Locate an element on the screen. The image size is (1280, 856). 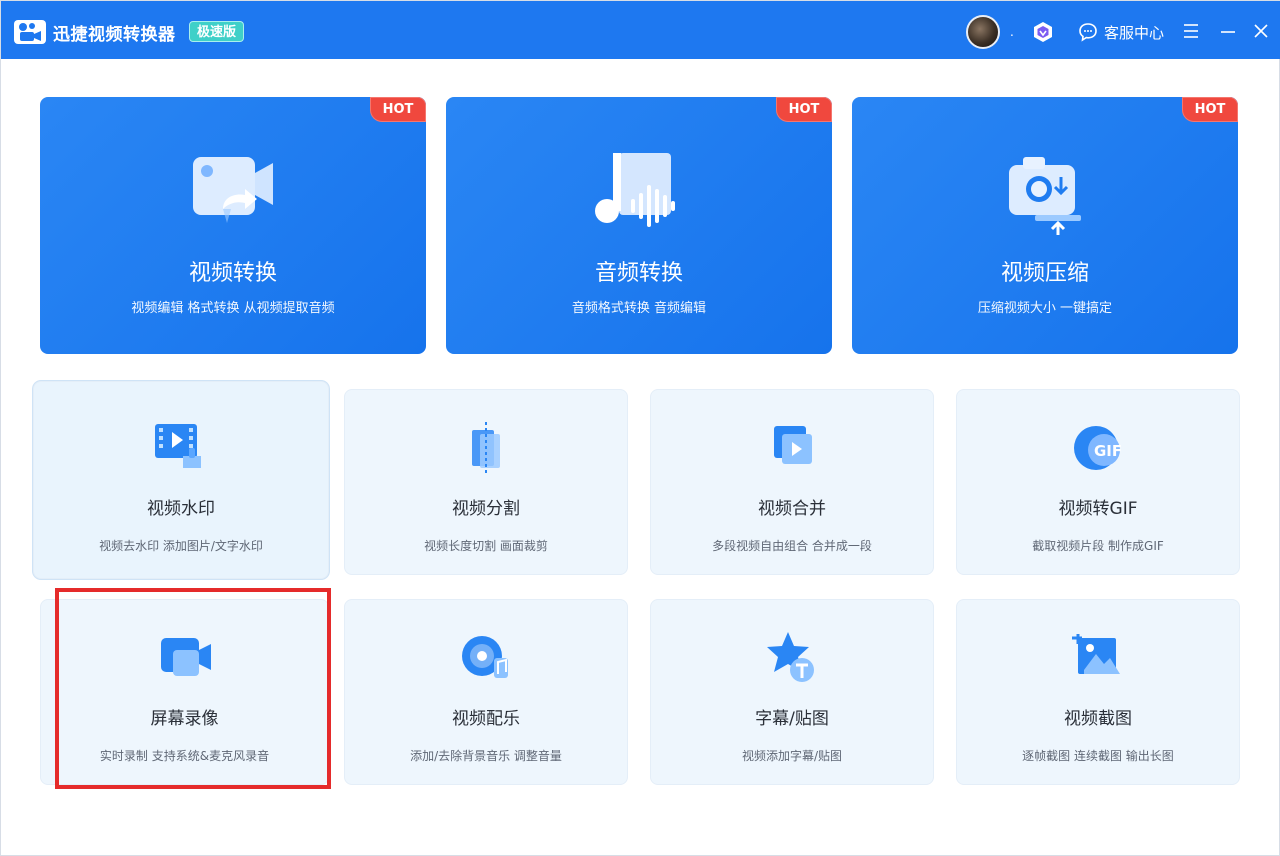
feature-subtitle: 多段视频自由组合 合并成一段 is located at coordinates (792, 546).